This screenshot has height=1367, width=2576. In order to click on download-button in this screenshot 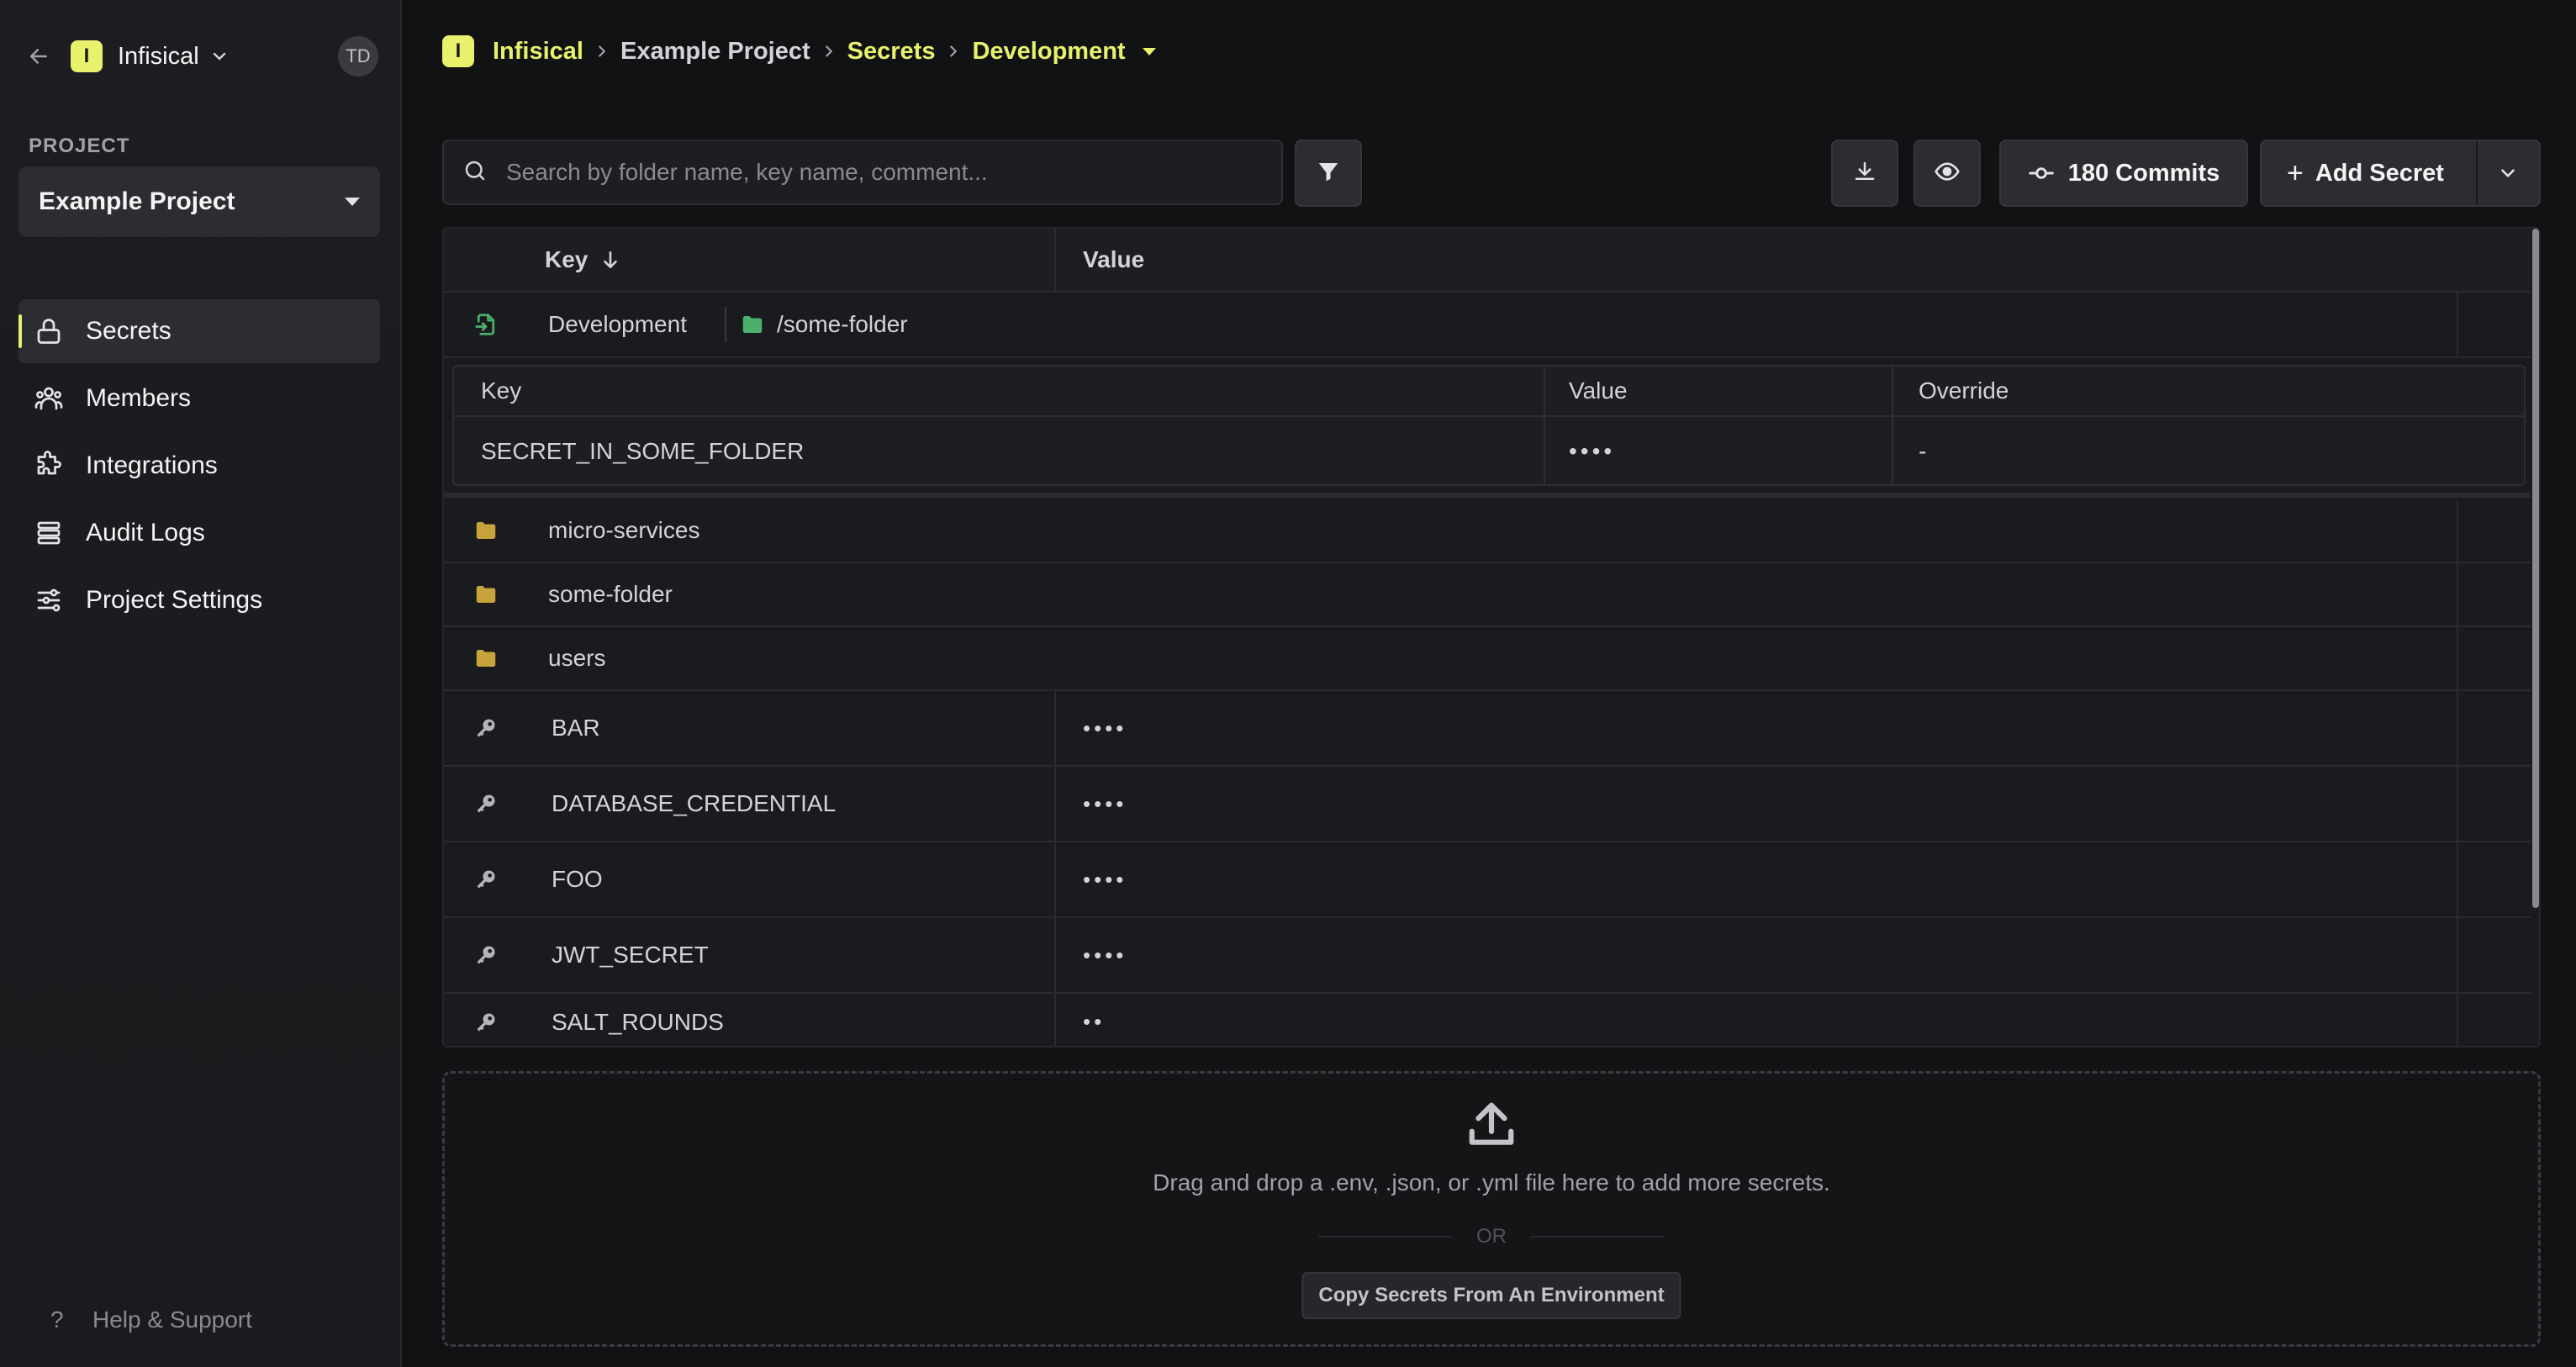, I will do `click(1865, 174)`.